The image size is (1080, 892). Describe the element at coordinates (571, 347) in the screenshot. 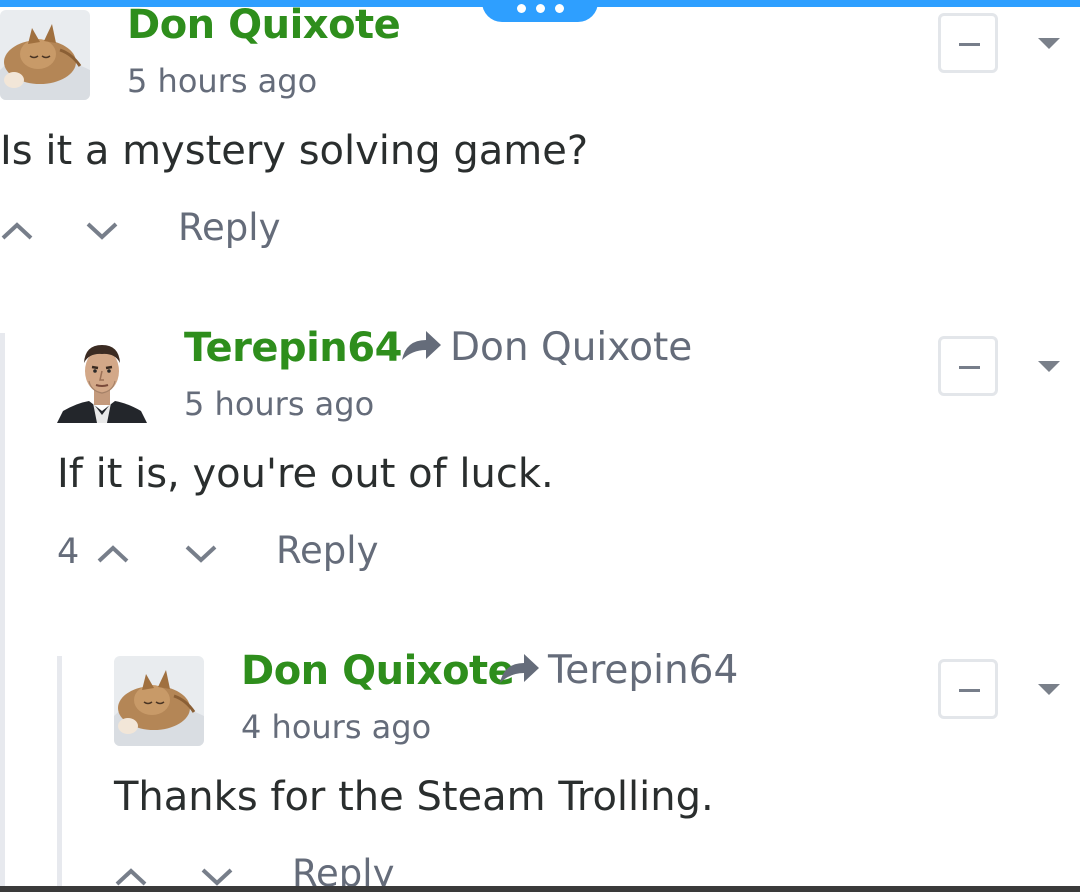

I see `reply-to-name: Don Quixote` at that location.